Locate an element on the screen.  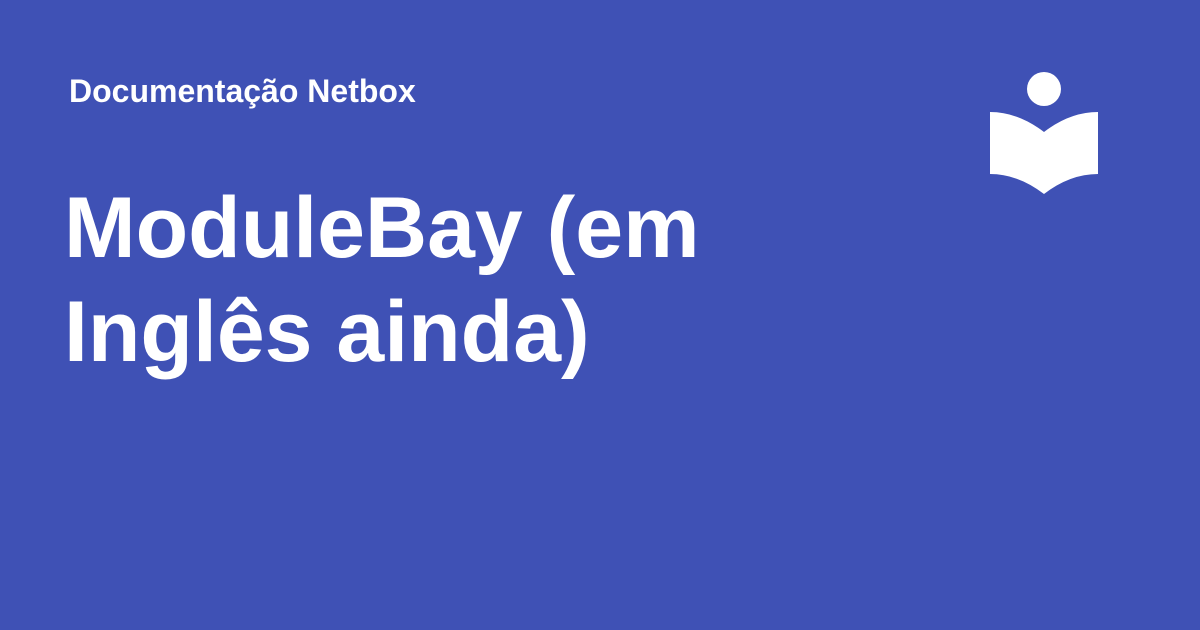
reader-book-icon is located at coordinates (1044, 133).